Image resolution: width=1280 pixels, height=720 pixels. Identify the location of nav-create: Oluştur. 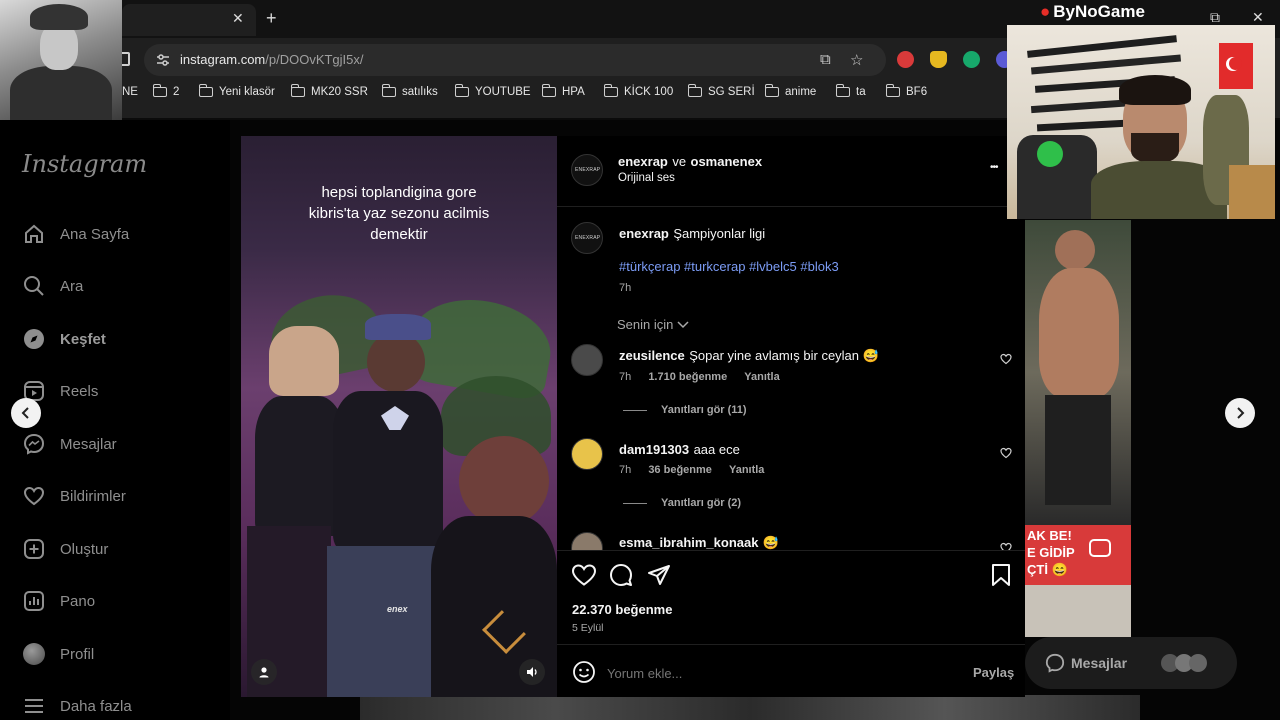
(65, 549).